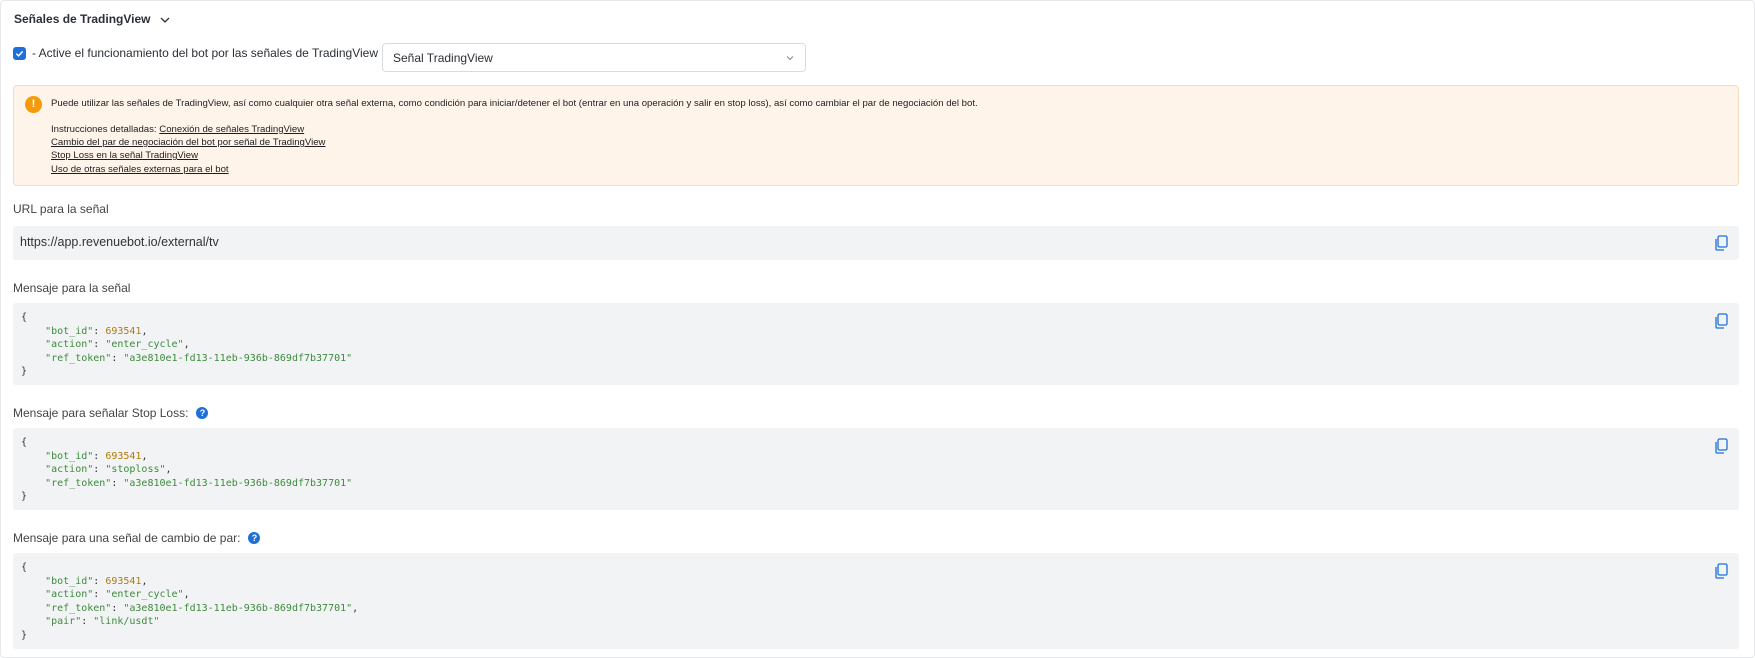 The image size is (1755, 658). Describe the element at coordinates (72, 288) in the screenshot. I see `message-label: Mensaje para la señal` at that location.